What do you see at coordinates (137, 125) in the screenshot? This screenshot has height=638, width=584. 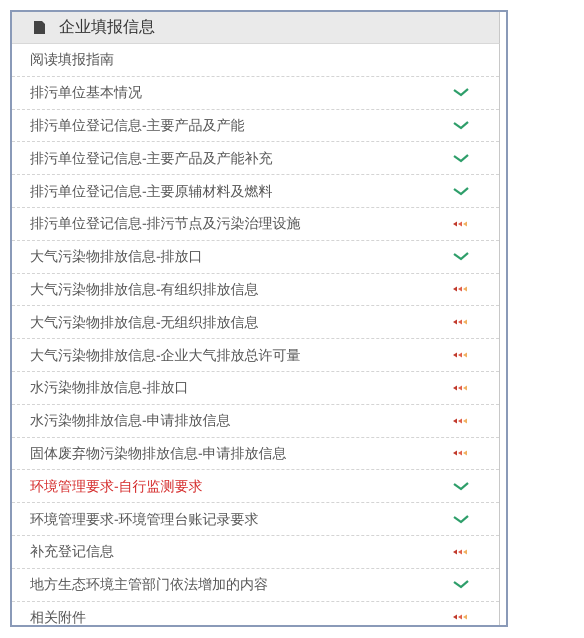 I see `nav-item-label: 排污单位登记信息-主要产品及产能` at bounding box center [137, 125].